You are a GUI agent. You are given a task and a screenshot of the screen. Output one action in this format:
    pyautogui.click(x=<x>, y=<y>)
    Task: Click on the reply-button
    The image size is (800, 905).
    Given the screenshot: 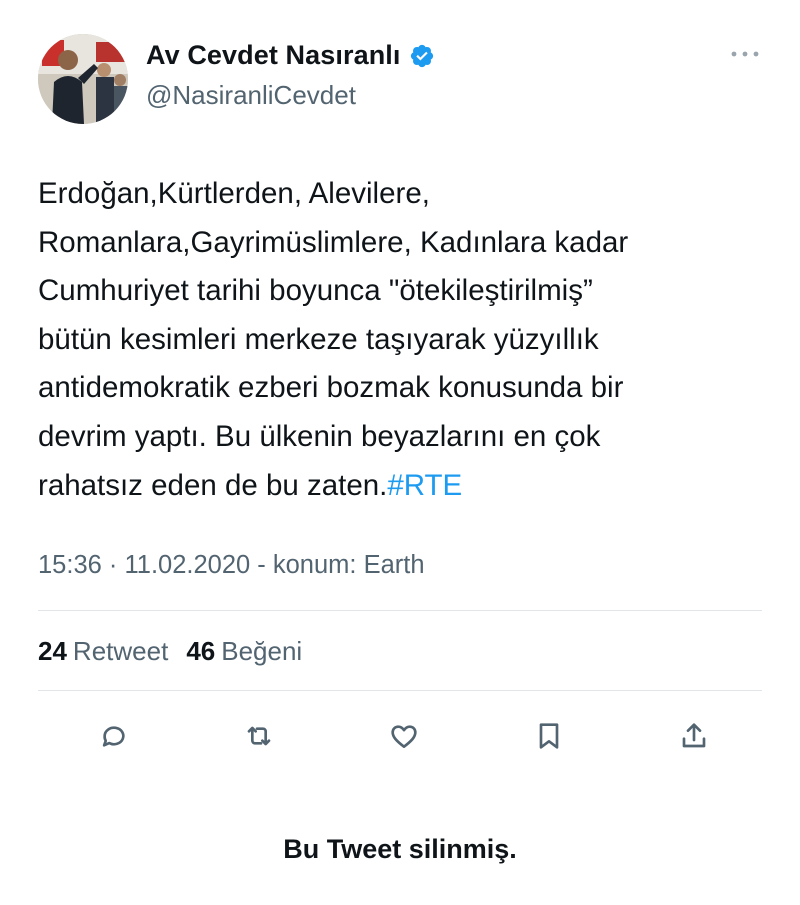 What is the action you would take?
    pyautogui.click(x=114, y=736)
    